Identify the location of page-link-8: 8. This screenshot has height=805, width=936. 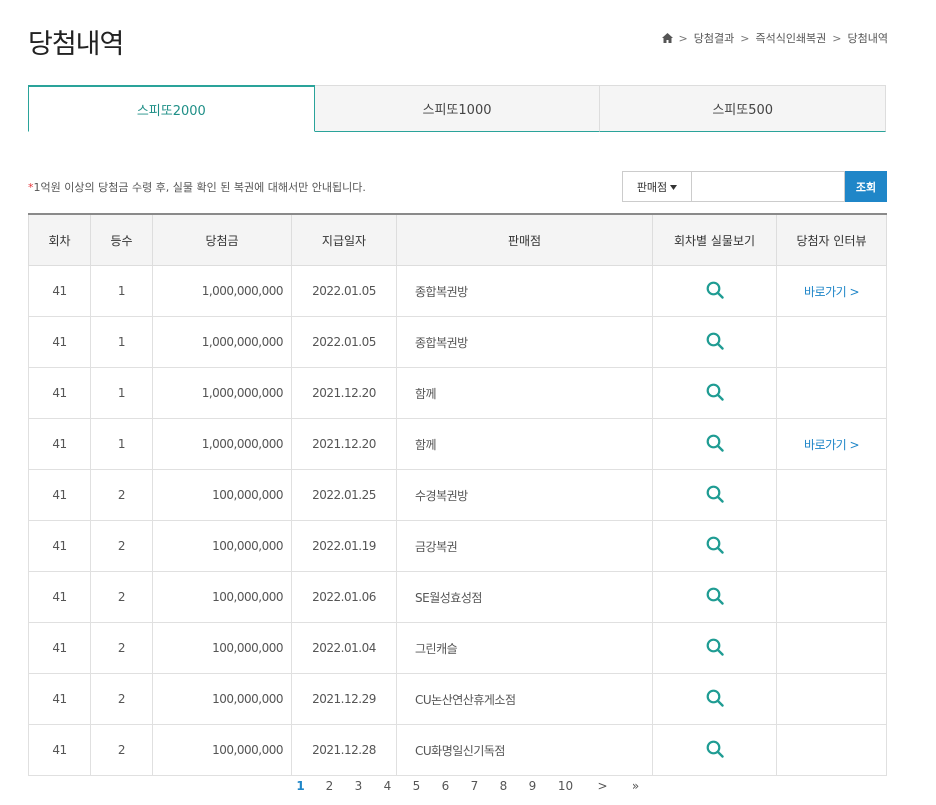
(503, 786).